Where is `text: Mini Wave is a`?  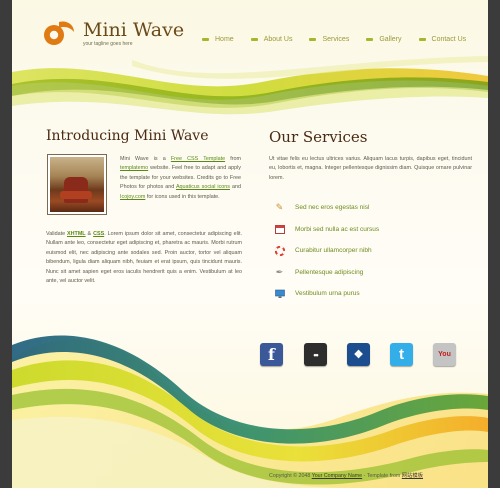
text: Mini Wave is a is located at coordinates (145, 159).